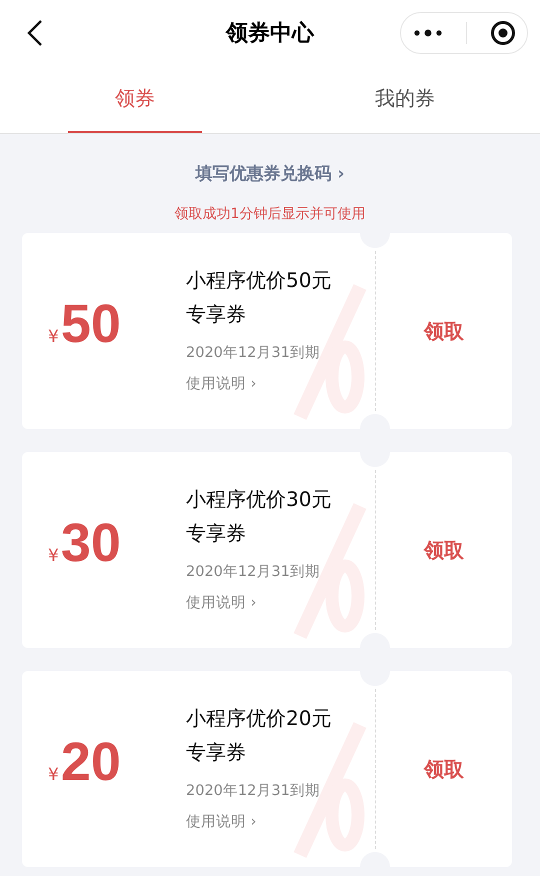 The image size is (540, 876). Describe the element at coordinates (135, 99) in the screenshot. I see `tab: 领券` at that location.